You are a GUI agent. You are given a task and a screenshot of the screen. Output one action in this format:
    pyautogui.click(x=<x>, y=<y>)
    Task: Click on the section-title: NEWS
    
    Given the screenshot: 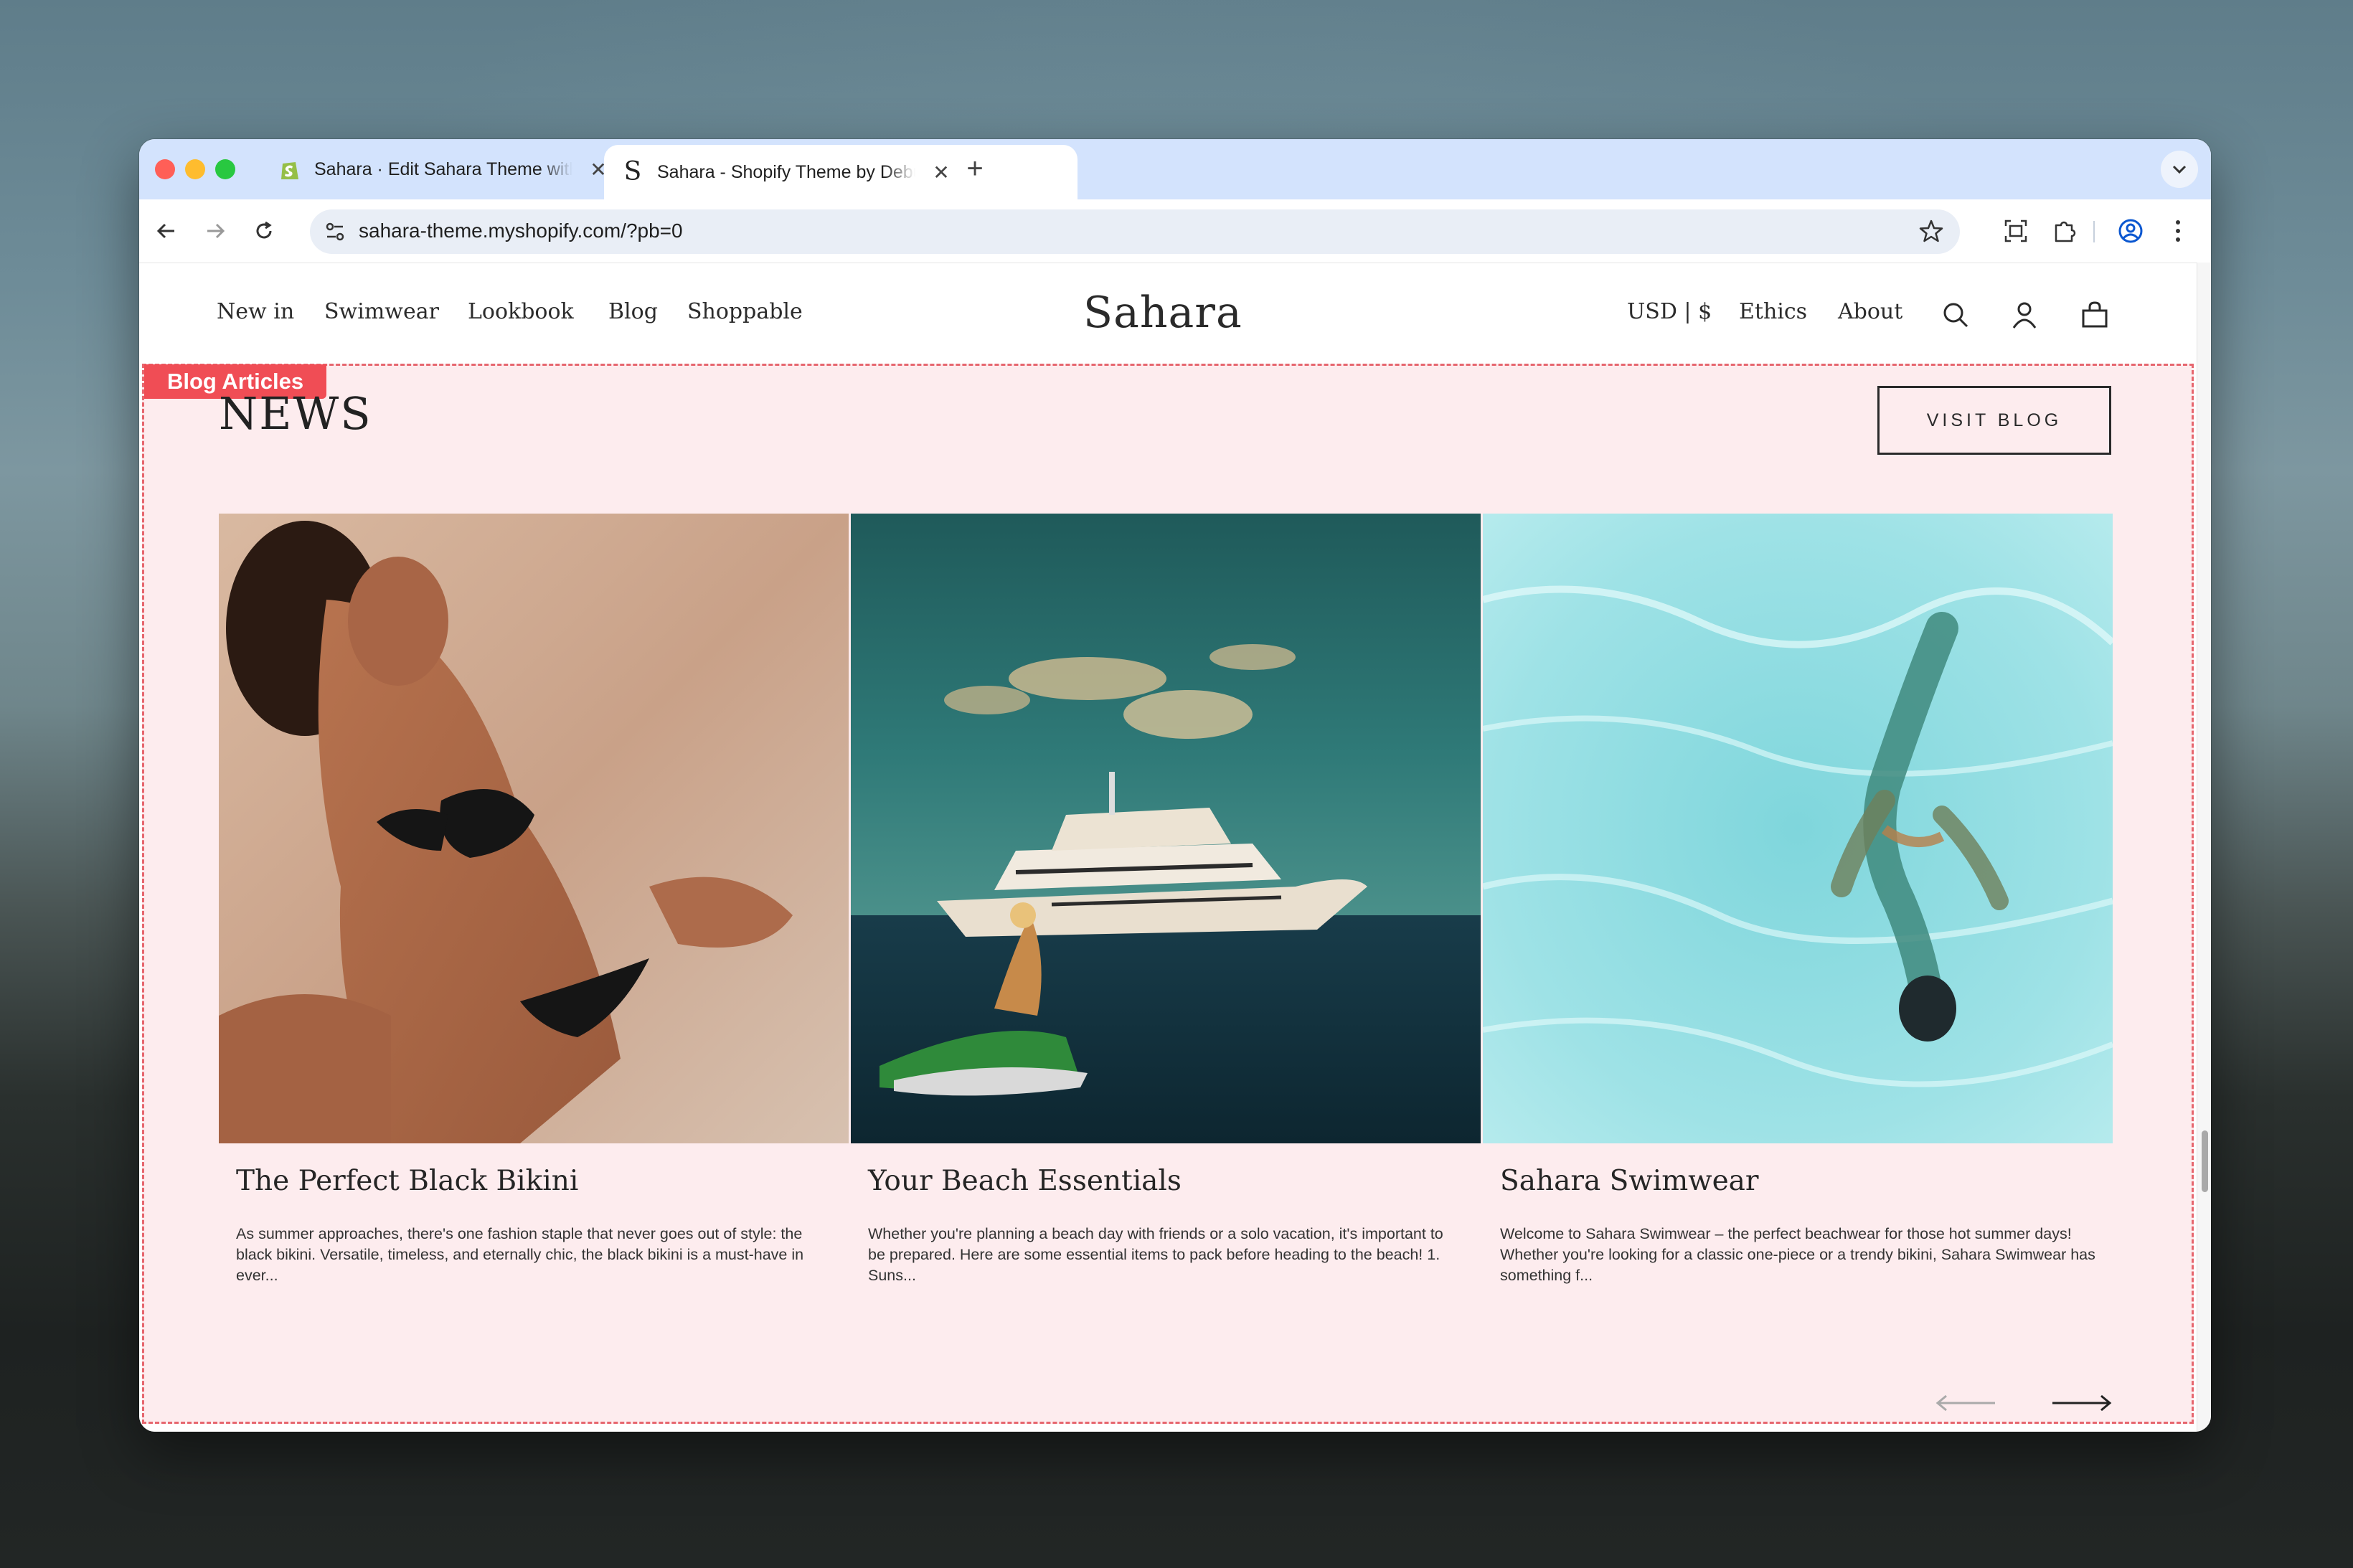 What is the action you would take?
    pyautogui.click(x=295, y=414)
    